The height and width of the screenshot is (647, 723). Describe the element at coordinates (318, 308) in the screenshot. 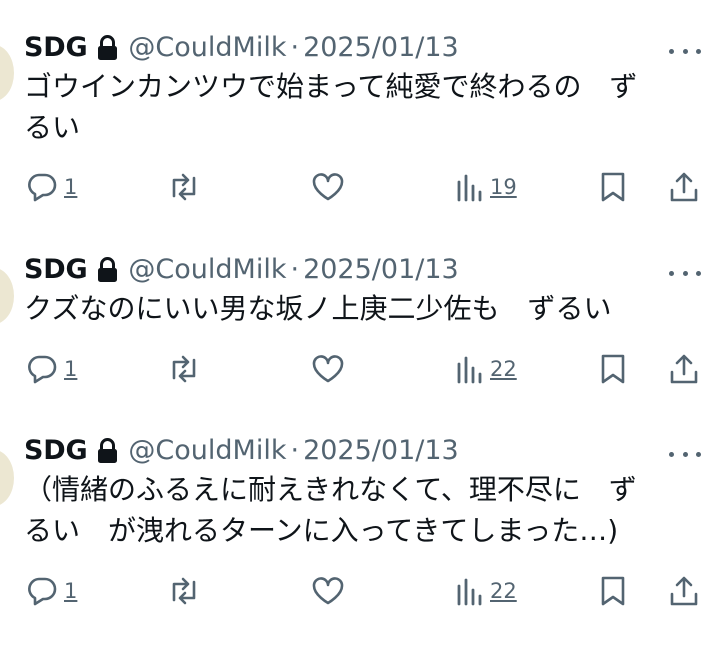

I see `tweet-text-line: クズなのにいい男な坂ノ上庚二少佐も ずるい` at that location.